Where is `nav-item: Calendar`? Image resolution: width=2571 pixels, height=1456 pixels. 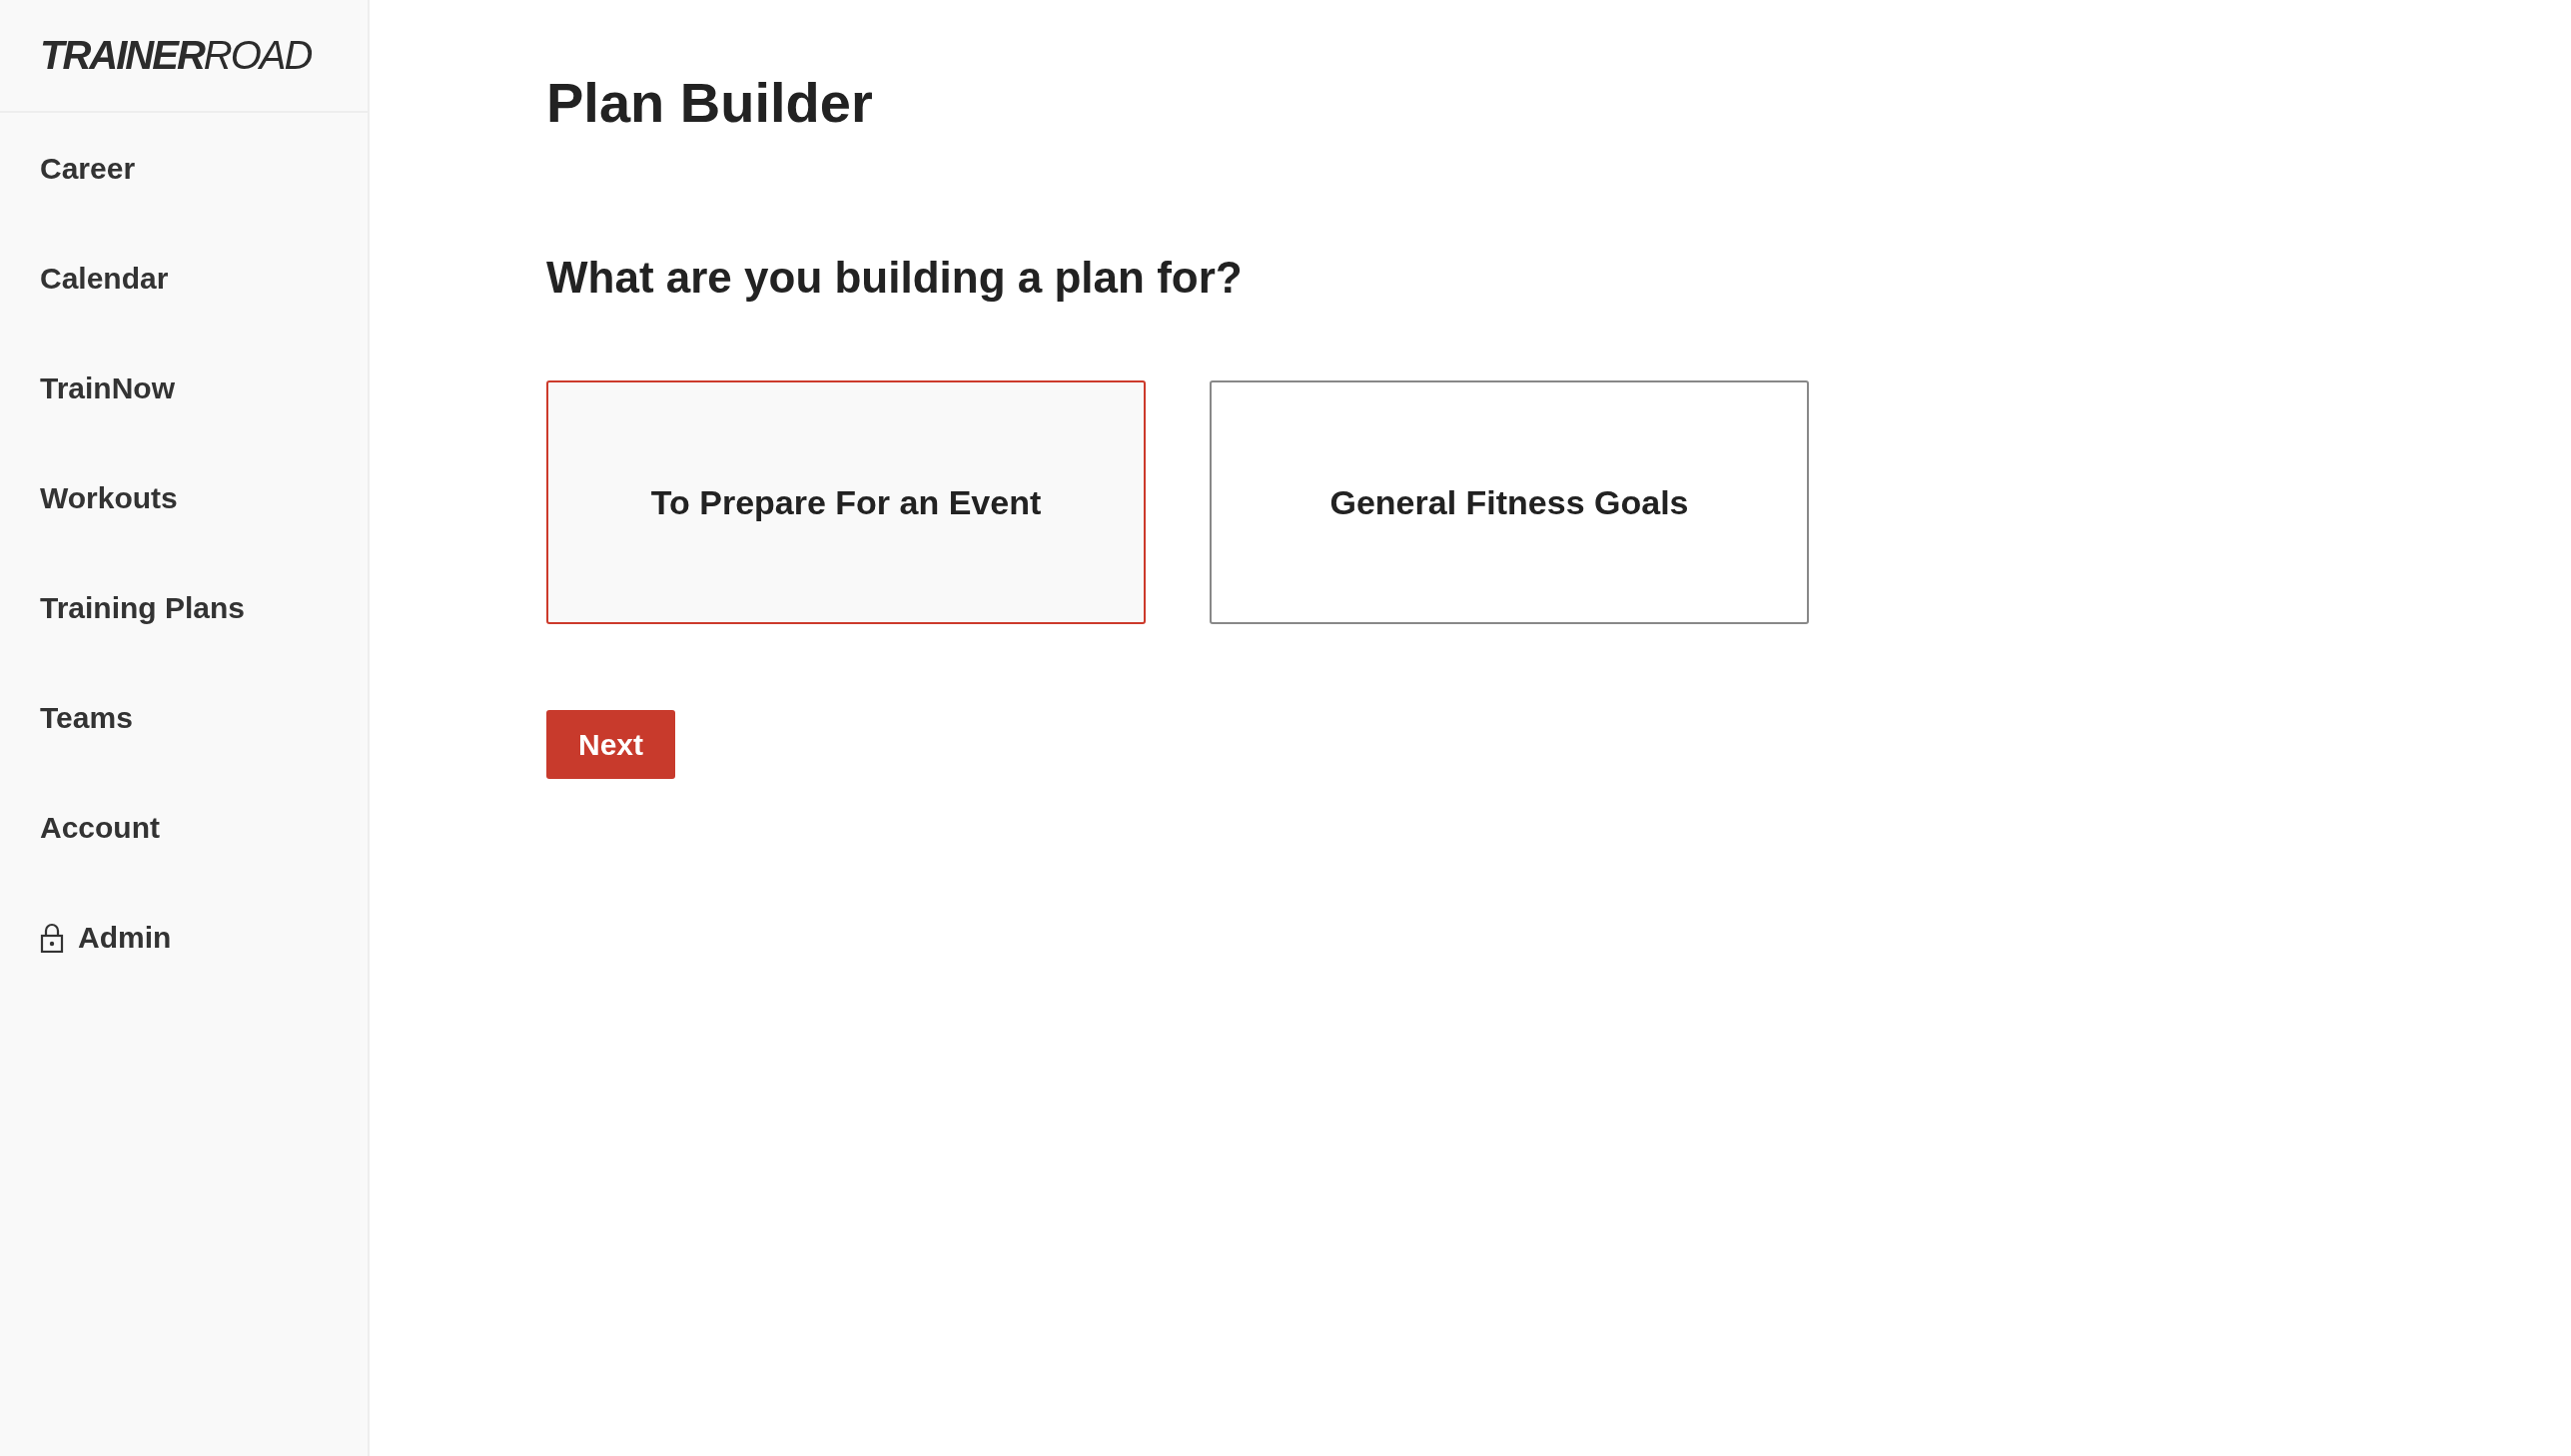
nav-item: Calendar is located at coordinates (184, 279).